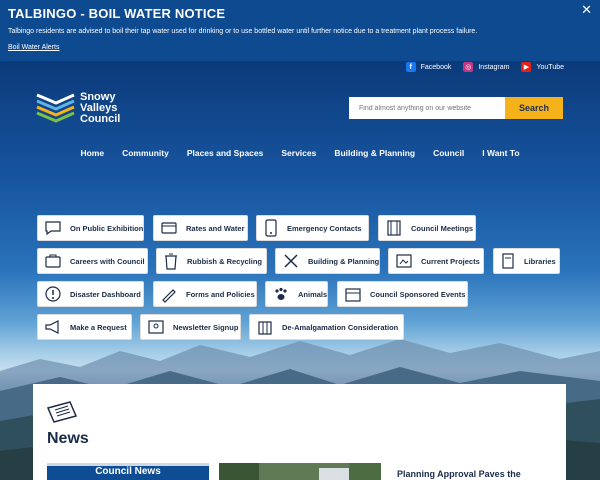 The image size is (600, 480). Describe the element at coordinates (526, 67) in the screenshot. I see `youtube-icon: ▶` at that location.